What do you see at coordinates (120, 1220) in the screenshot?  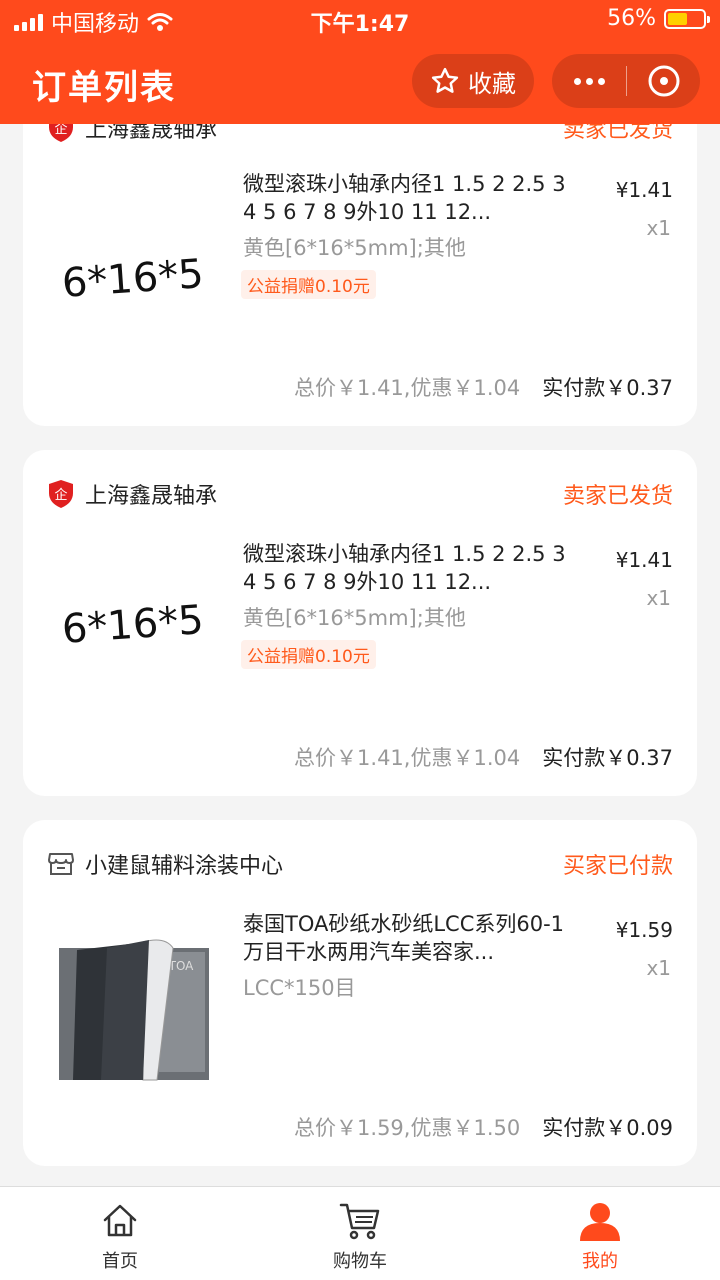 I see `home-icon` at bounding box center [120, 1220].